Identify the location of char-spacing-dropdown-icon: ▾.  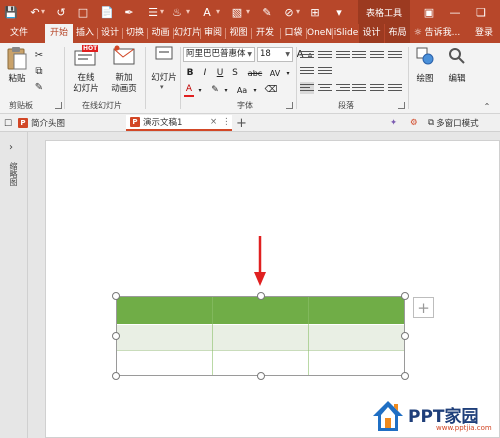
(288, 73).